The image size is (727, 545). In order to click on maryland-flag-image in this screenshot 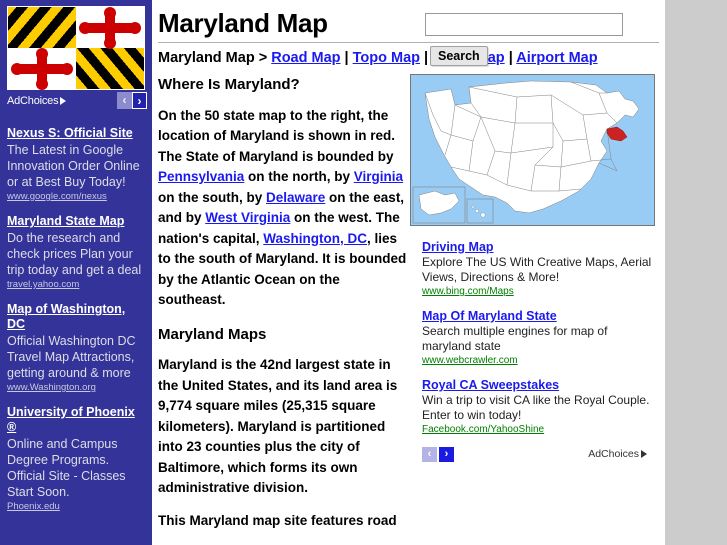, I will do `click(76, 48)`.